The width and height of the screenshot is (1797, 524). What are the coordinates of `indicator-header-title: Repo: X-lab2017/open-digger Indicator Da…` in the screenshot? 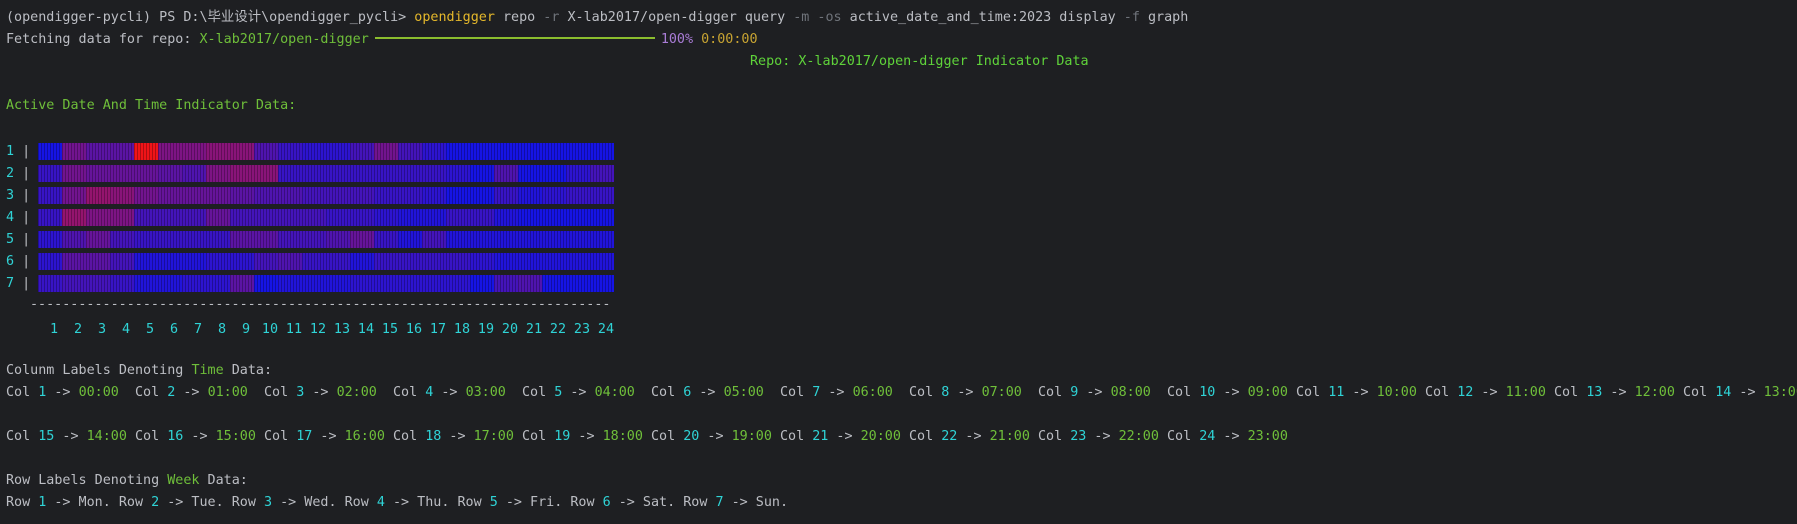 It's located at (919, 61).